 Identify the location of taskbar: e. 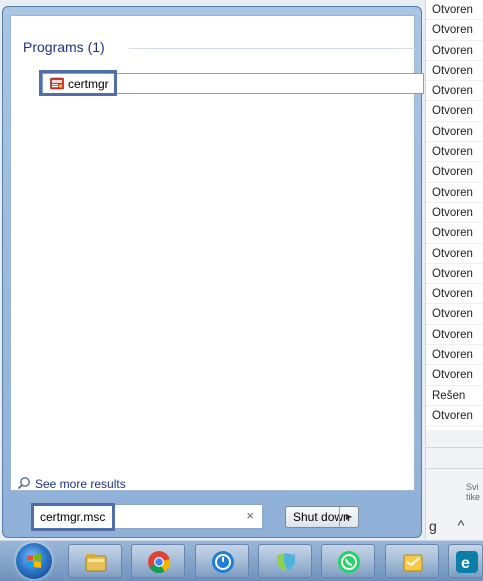
(241, 560).